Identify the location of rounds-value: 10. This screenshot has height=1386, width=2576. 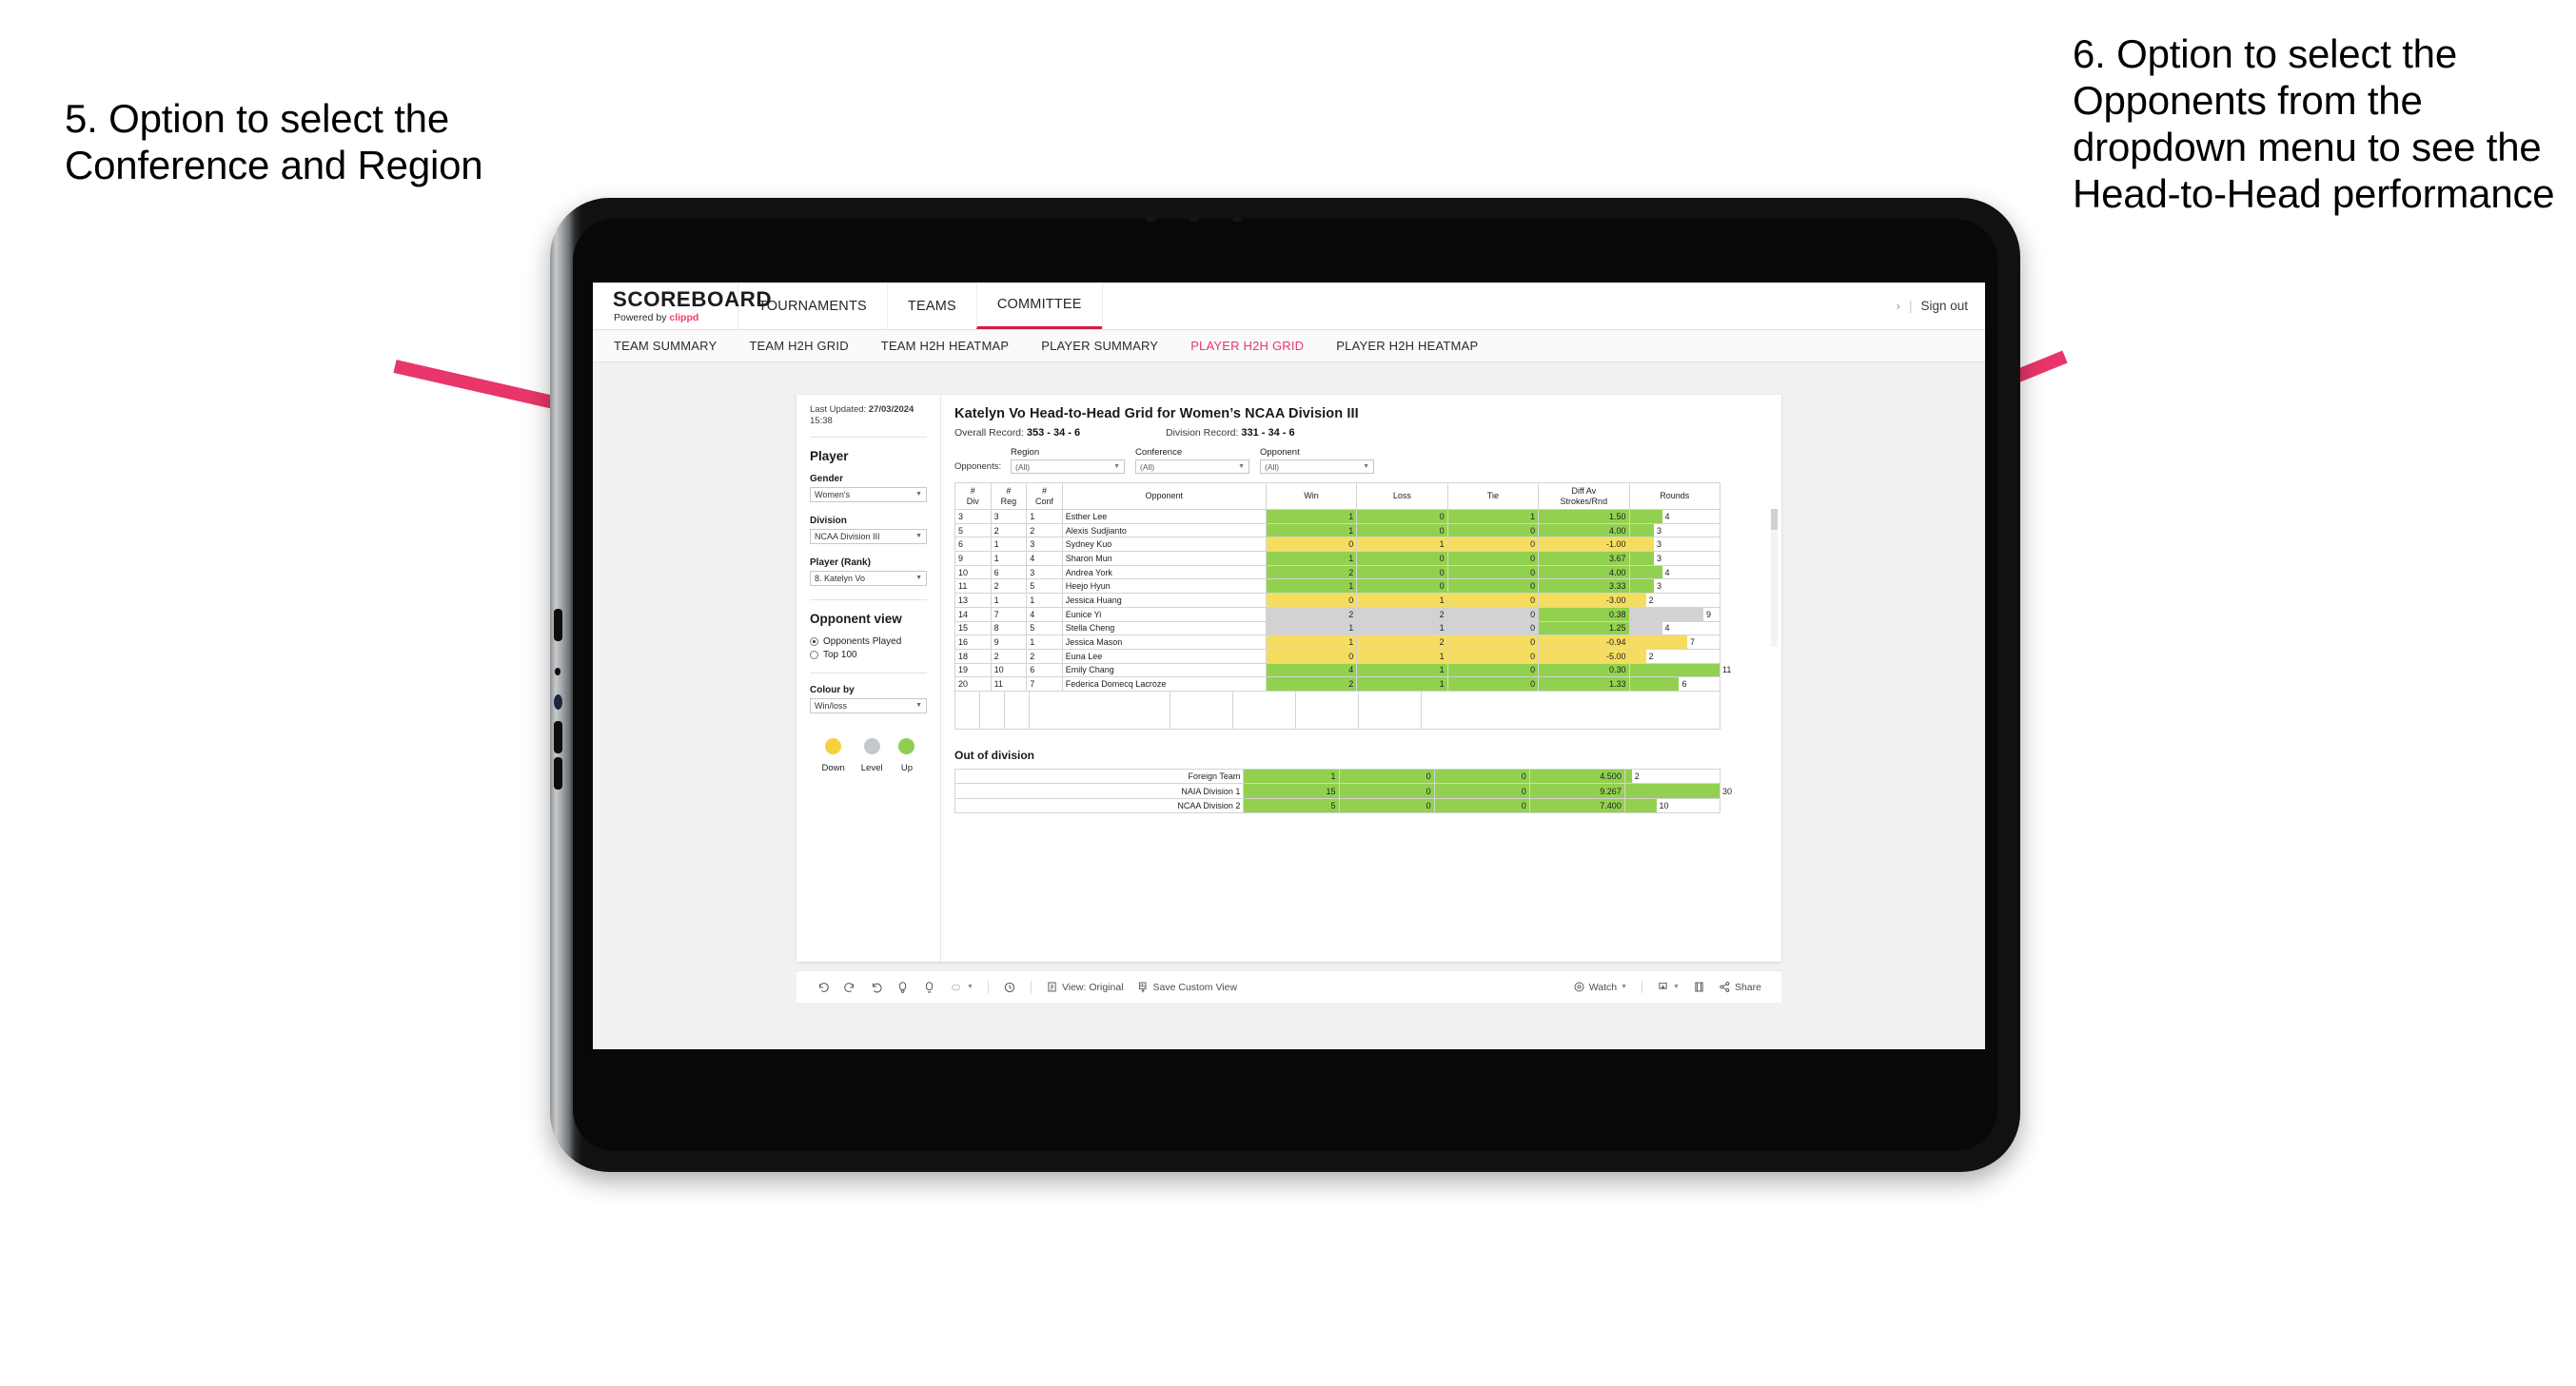
(1664, 806).